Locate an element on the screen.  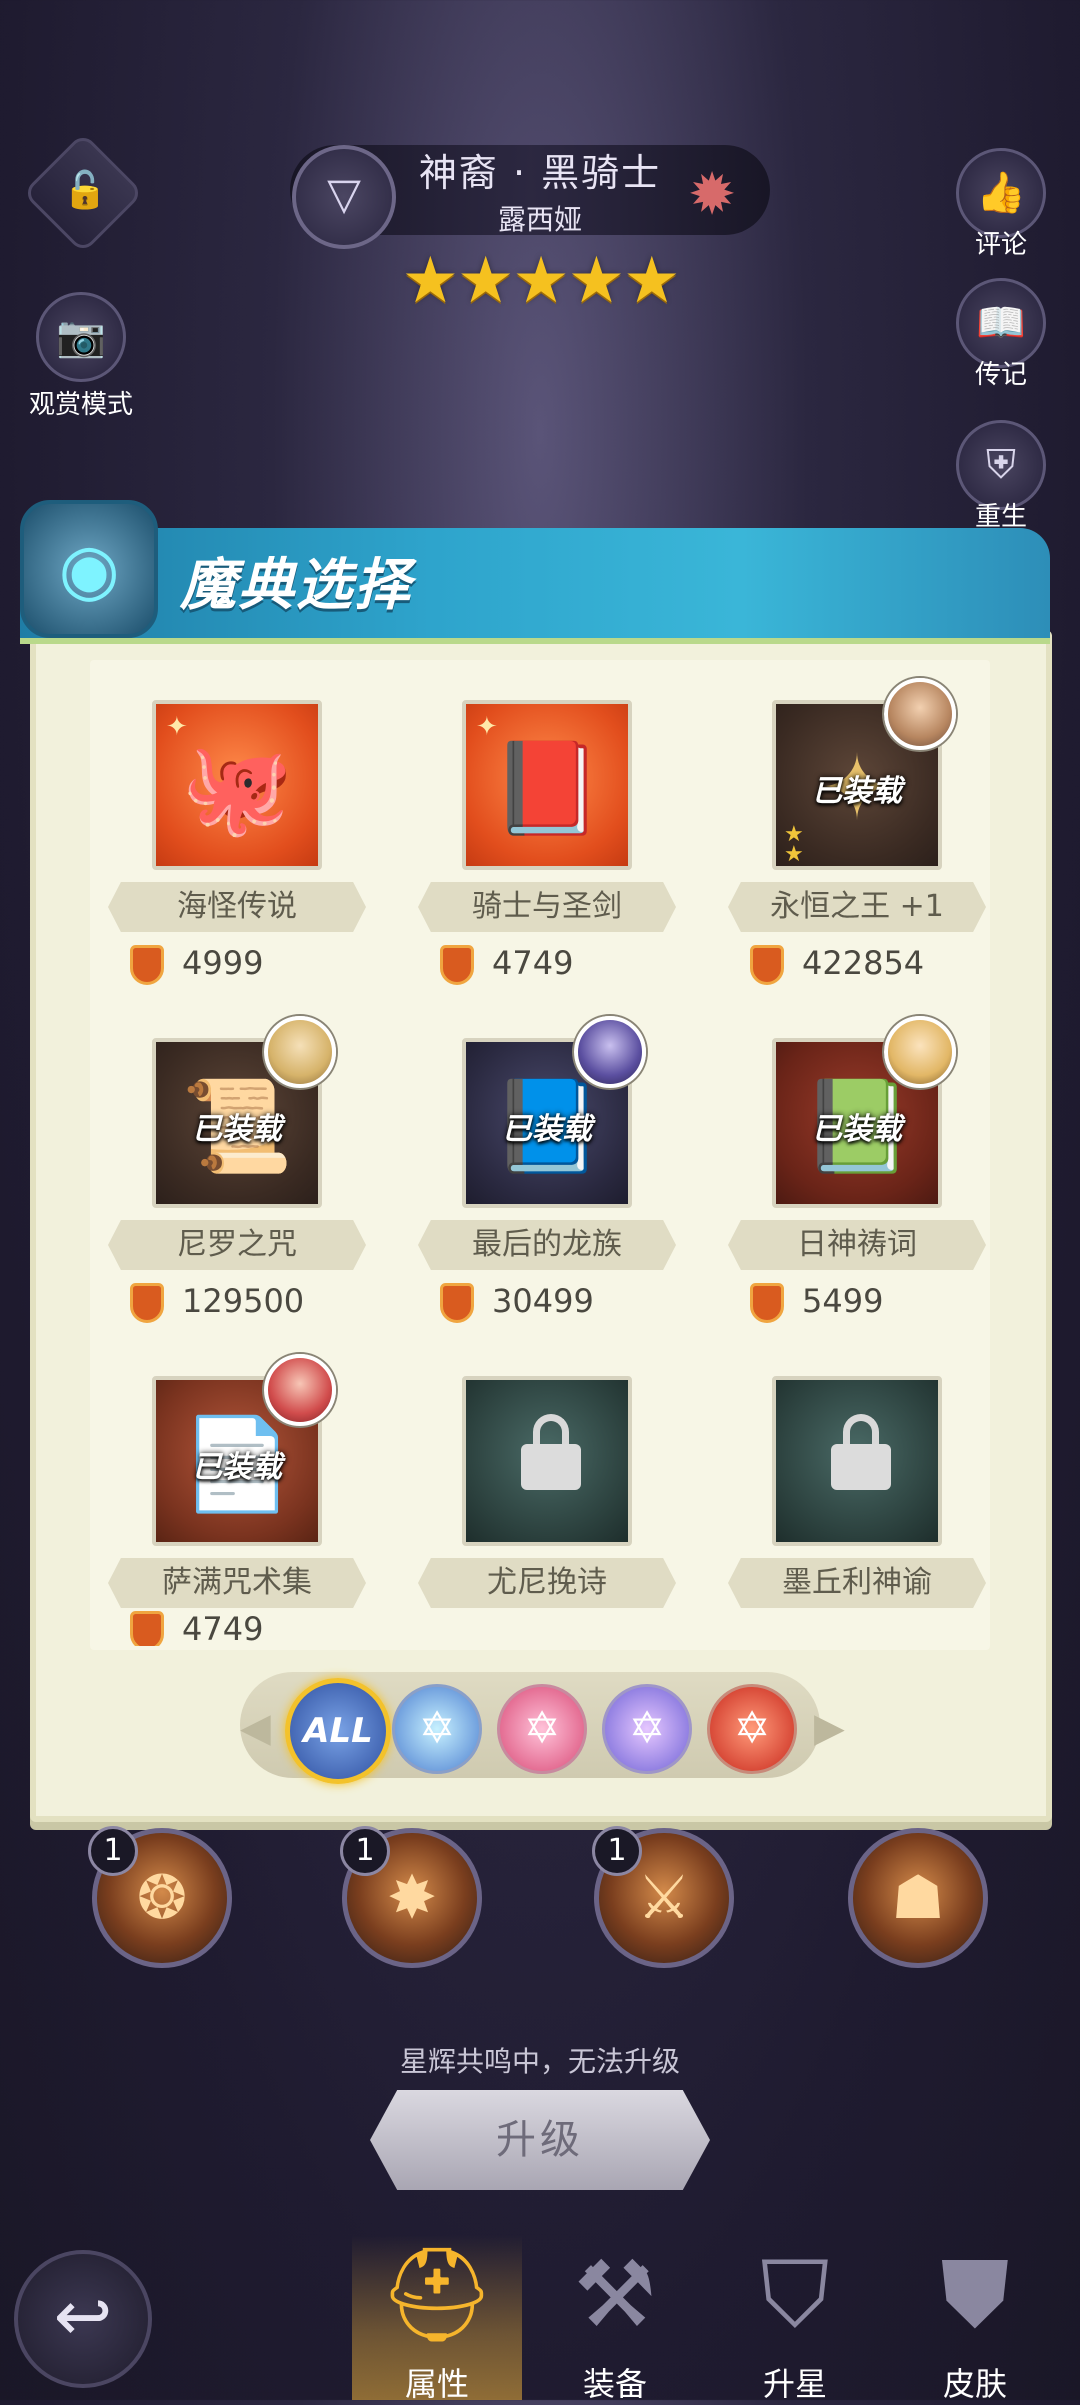
biography-label: 传记 is located at coordinates (1000, 375).